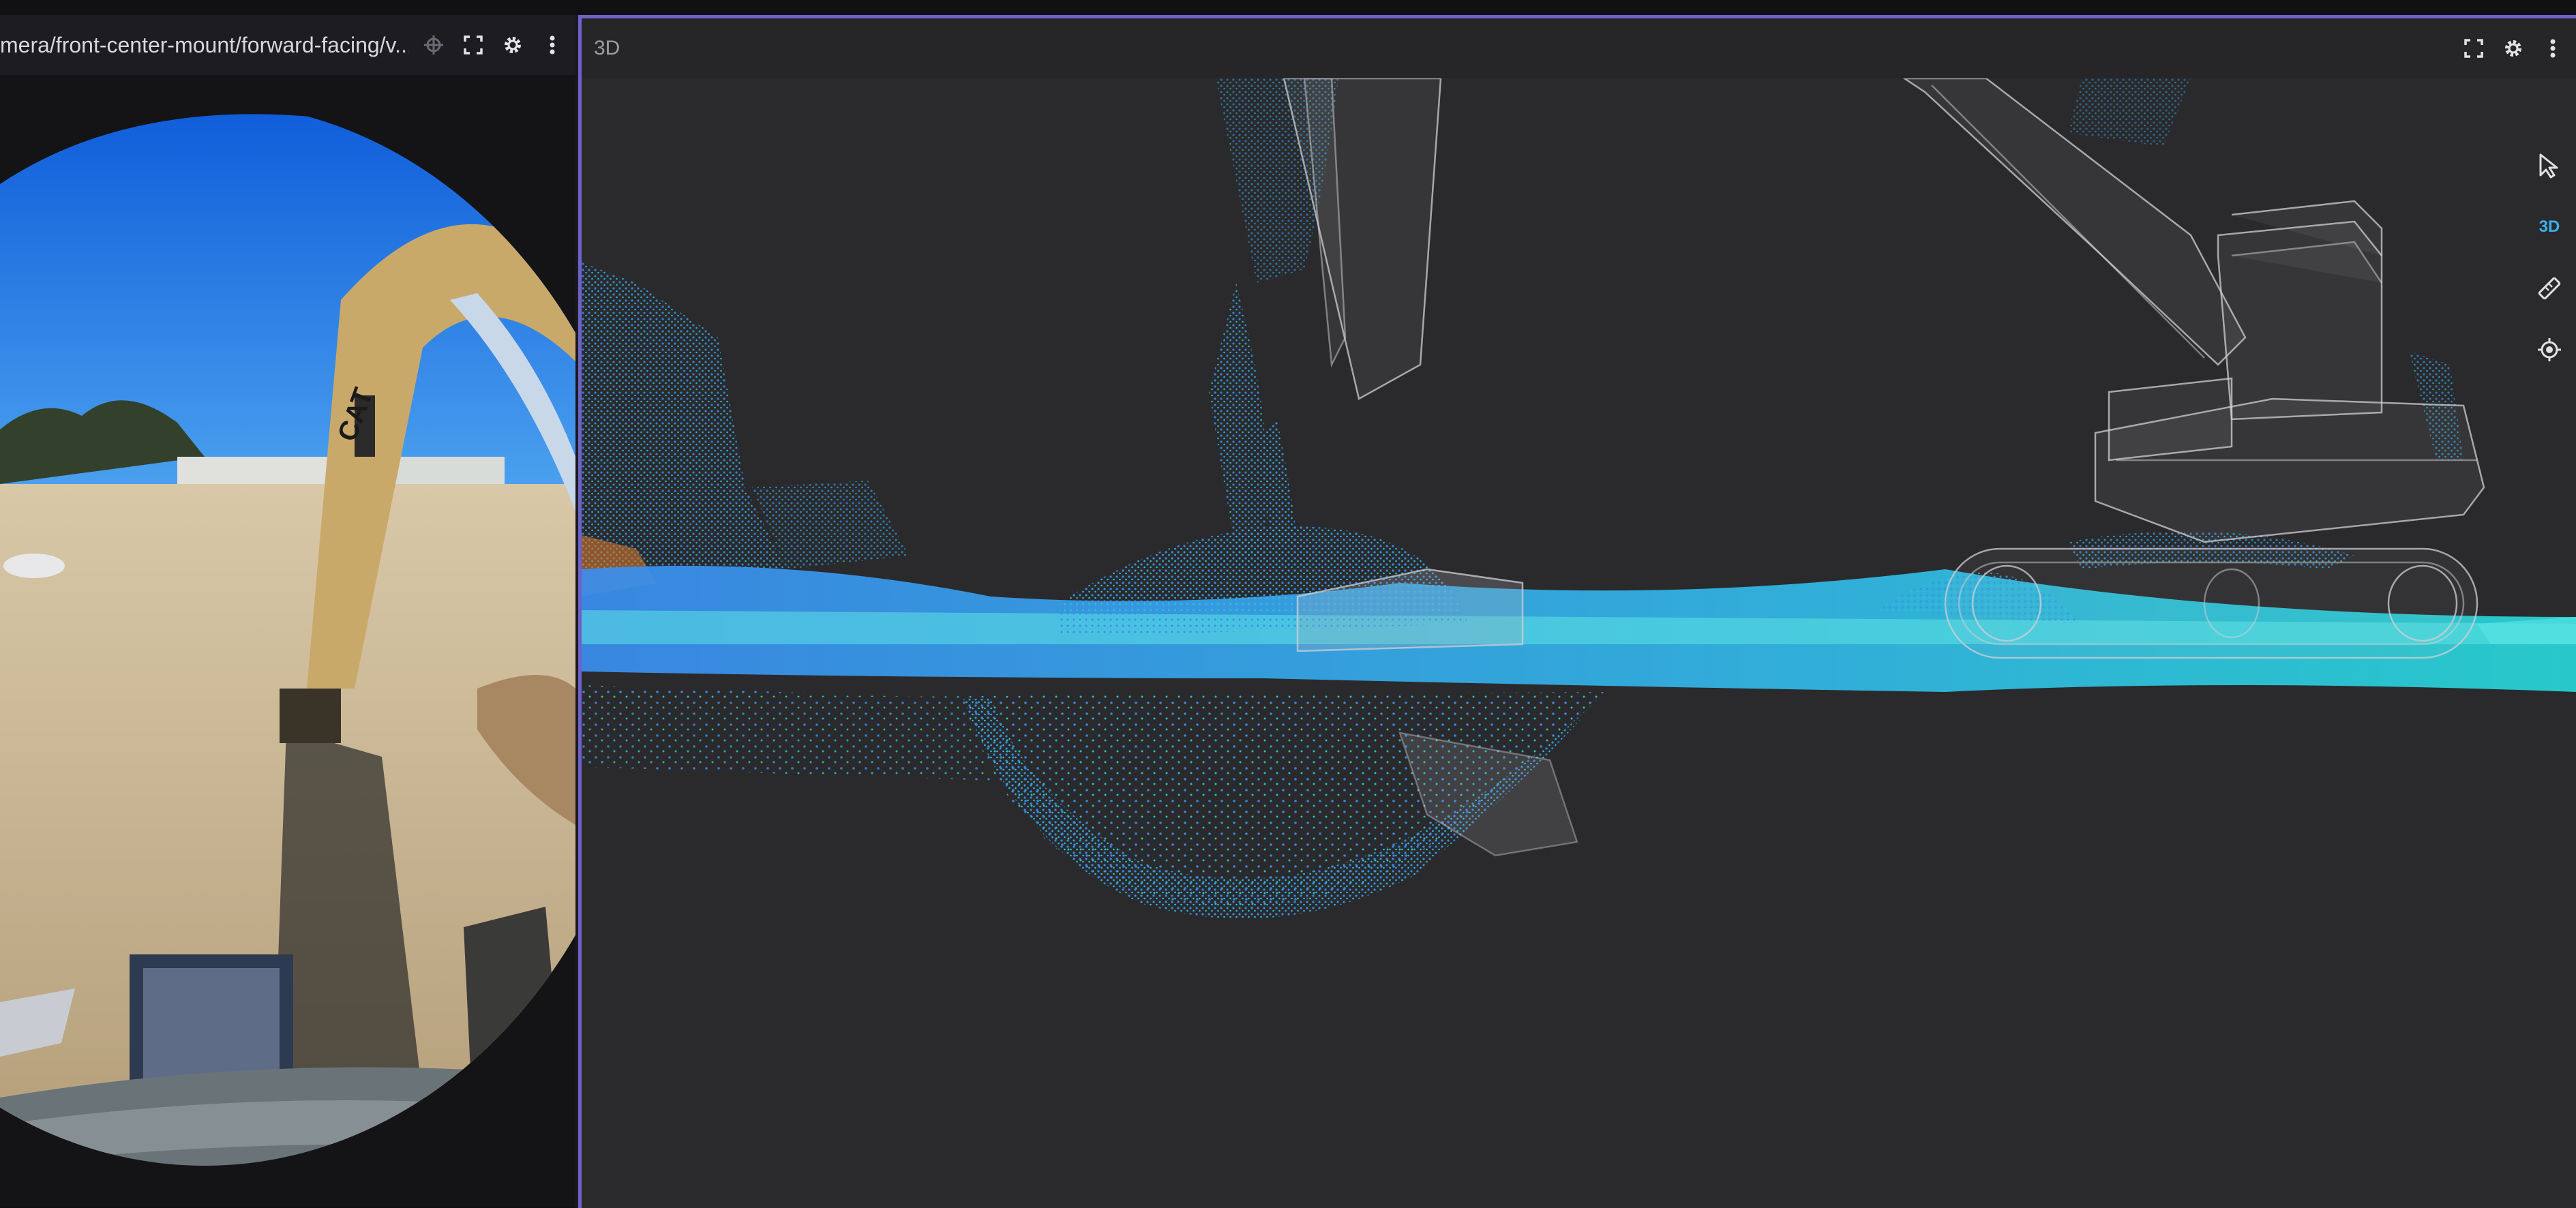 The image size is (2576, 1208). Describe the element at coordinates (607, 48) in the screenshot. I see `three-d-panel-title: 3D` at that location.